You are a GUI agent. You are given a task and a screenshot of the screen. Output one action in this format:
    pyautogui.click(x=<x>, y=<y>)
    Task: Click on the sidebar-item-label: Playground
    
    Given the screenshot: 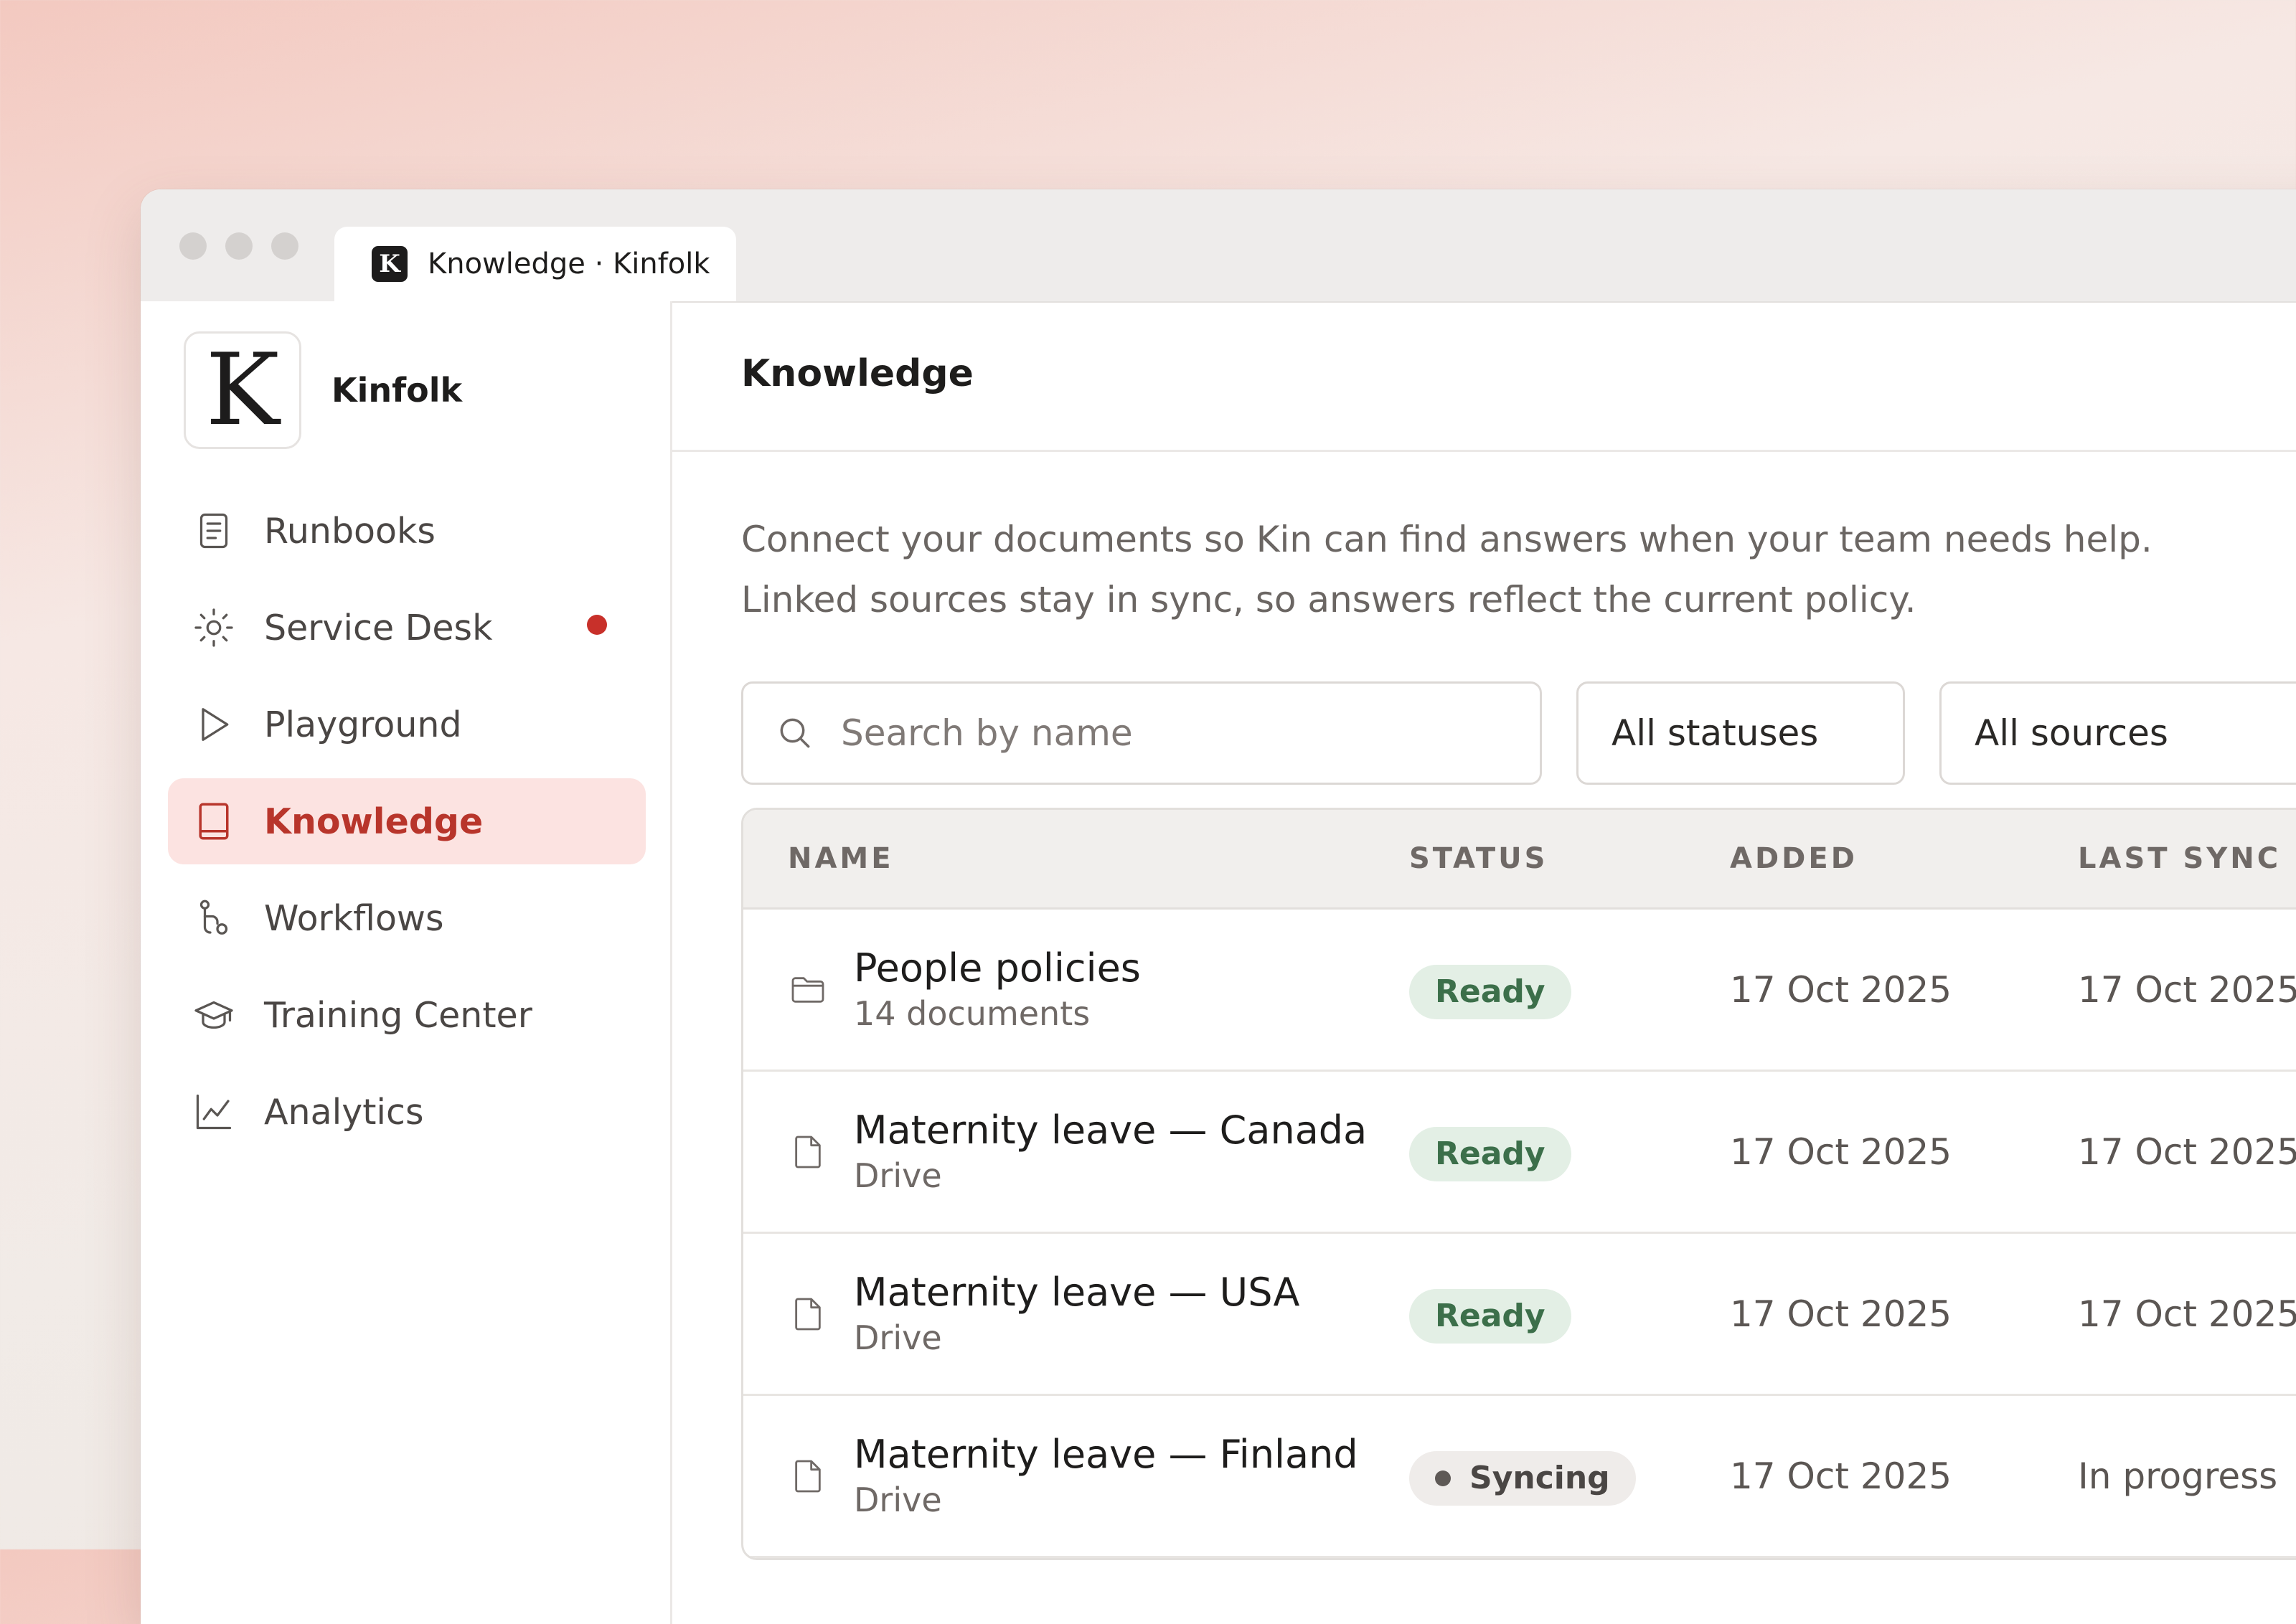 What is the action you would take?
    pyautogui.click(x=363, y=724)
    